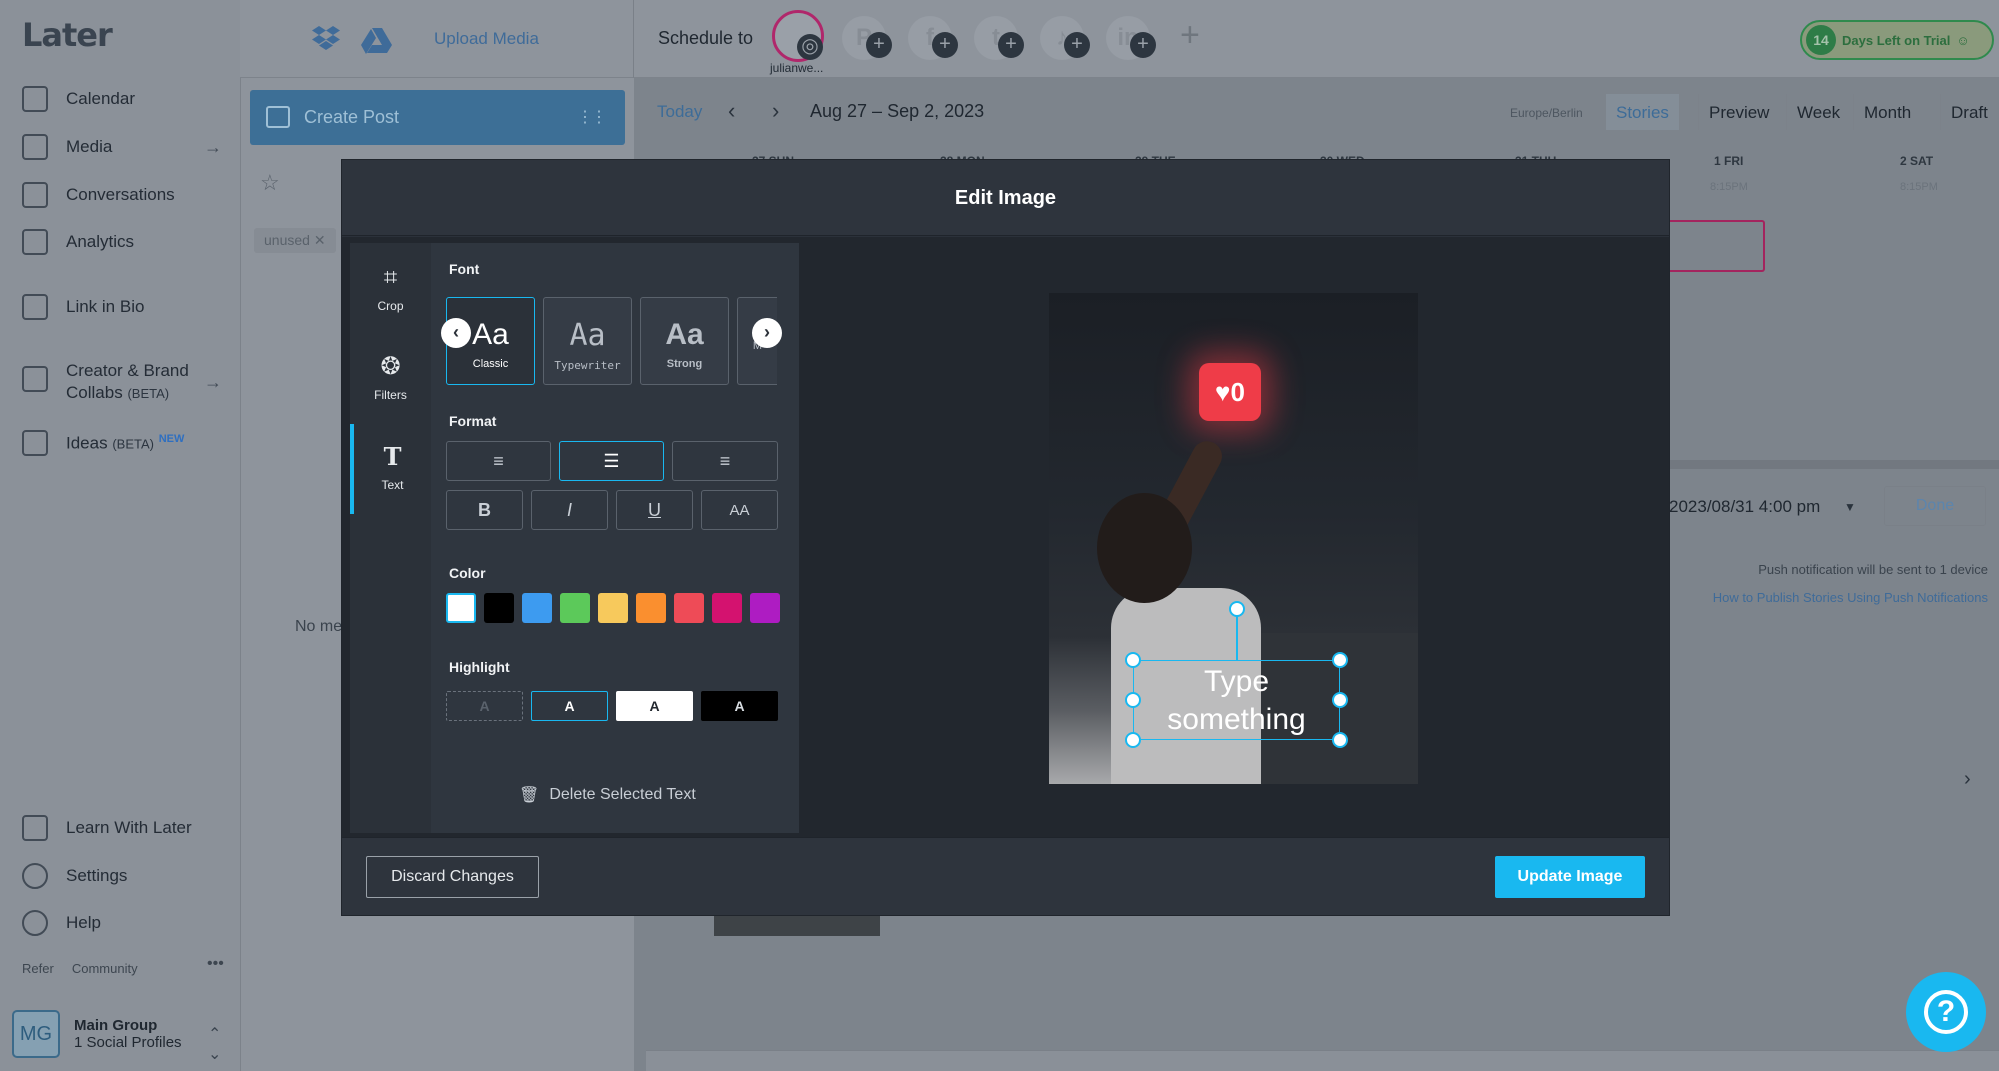 The height and width of the screenshot is (1071, 1999). What do you see at coordinates (467, 573) in the screenshot?
I see `color-label: Color` at bounding box center [467, 573].